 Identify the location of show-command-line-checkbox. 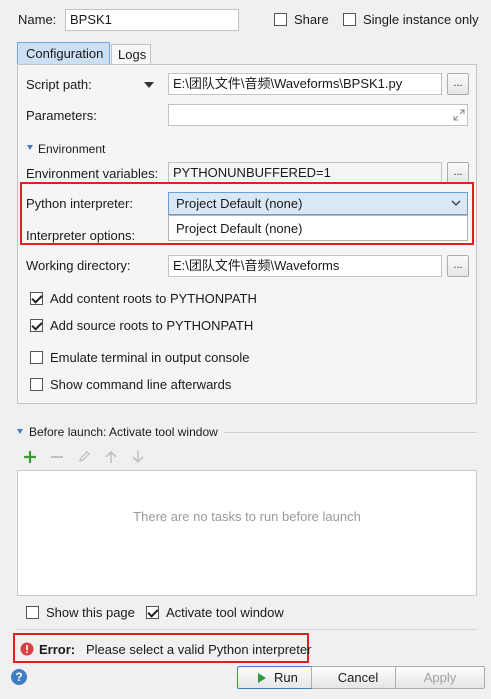
(36, 384).